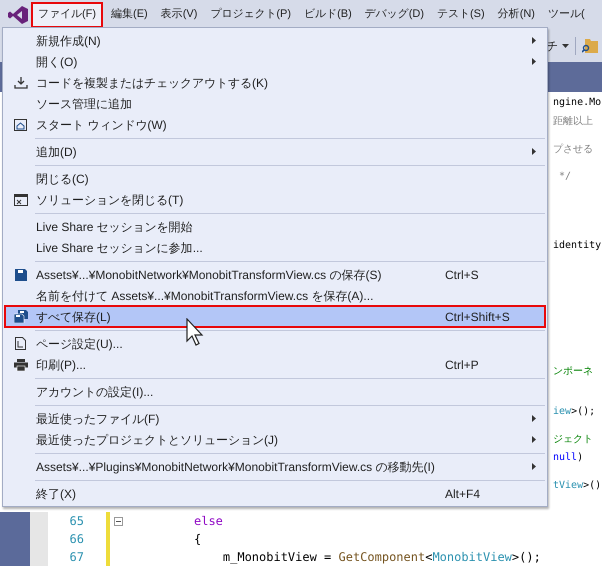 This screenshot has height=566, width=602. I want to click on menu-bar-item: 編集(E), so click(129, 15).